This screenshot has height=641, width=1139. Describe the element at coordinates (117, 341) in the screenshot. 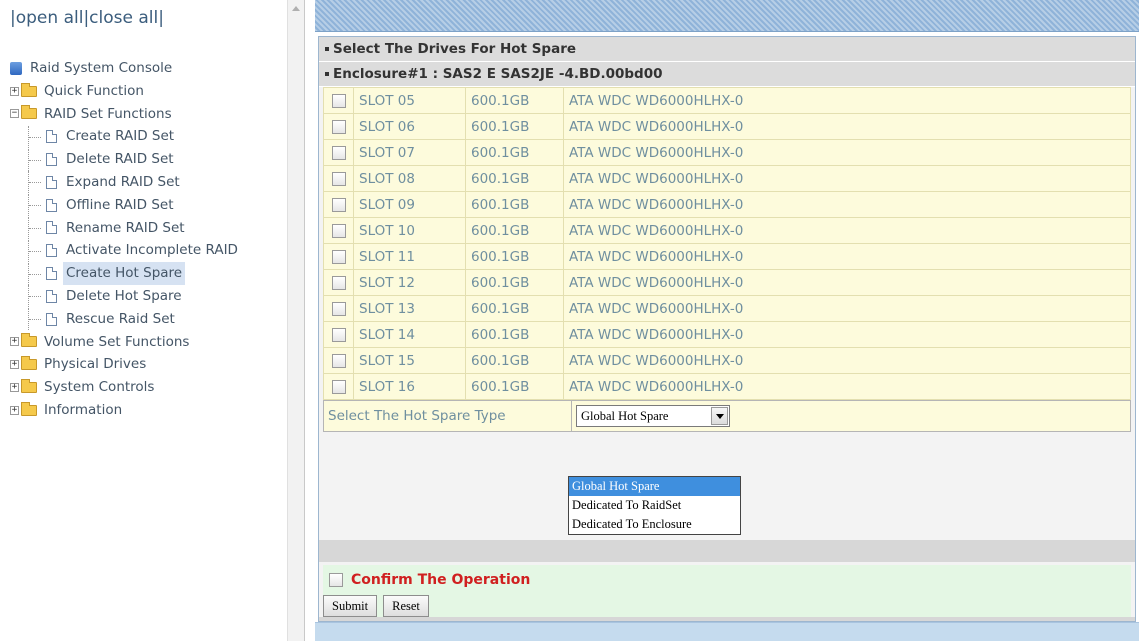

I see `tree-item-label: Volume Set Functions` at that location.